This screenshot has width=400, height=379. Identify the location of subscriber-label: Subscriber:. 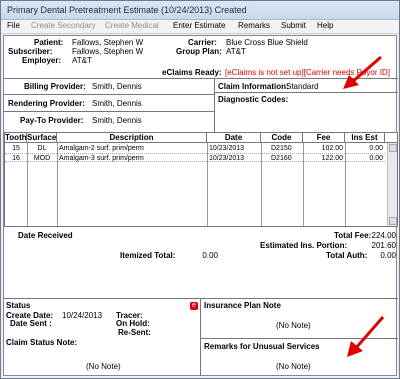
(30, 51).